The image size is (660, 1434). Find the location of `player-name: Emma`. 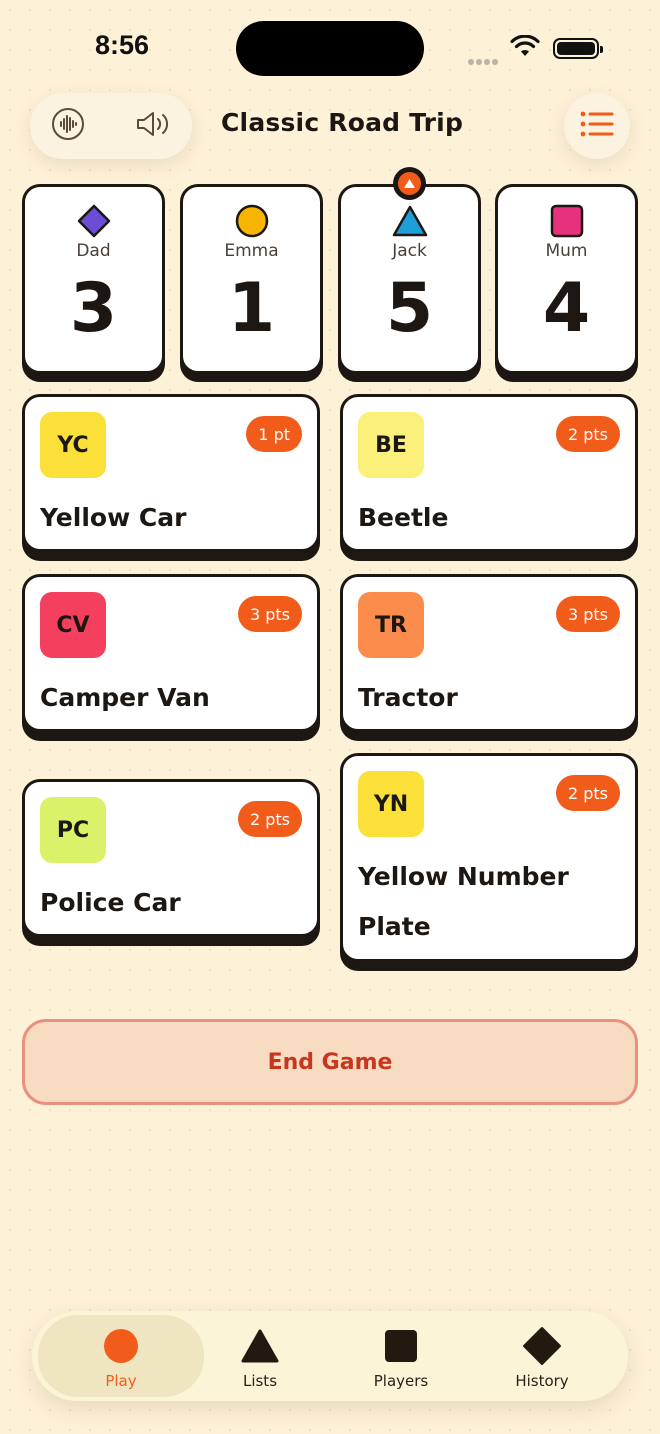

player-name: Emma is located at coordinates (251, 251).